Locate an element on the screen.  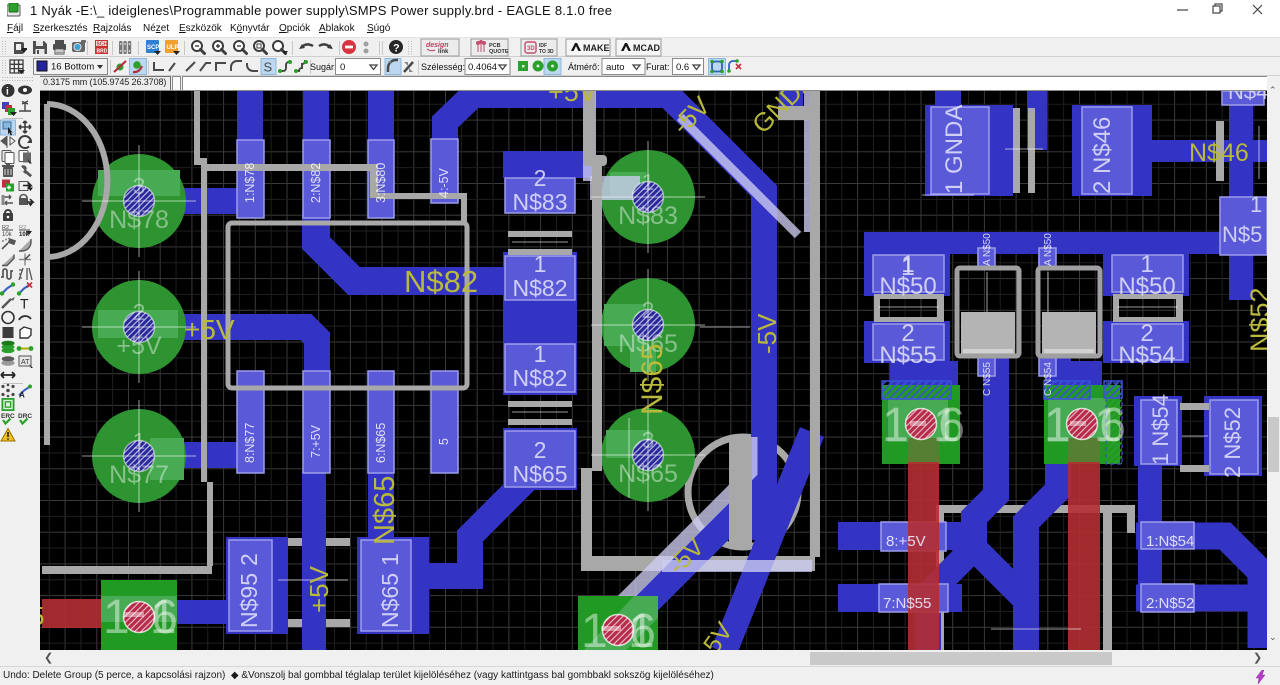
svg-text: design is located at coordinates (437, 45).